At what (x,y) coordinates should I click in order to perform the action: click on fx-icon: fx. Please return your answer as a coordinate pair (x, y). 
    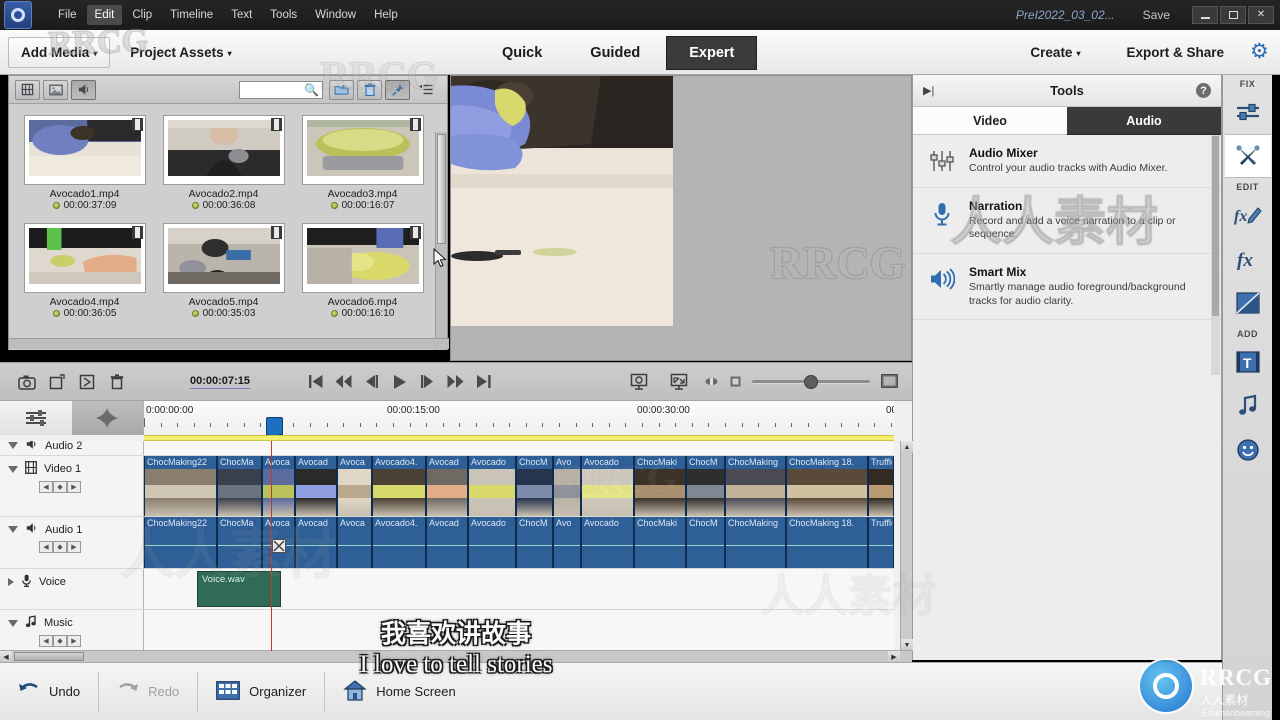
    Looking at the image, I should click on (1248, 259).